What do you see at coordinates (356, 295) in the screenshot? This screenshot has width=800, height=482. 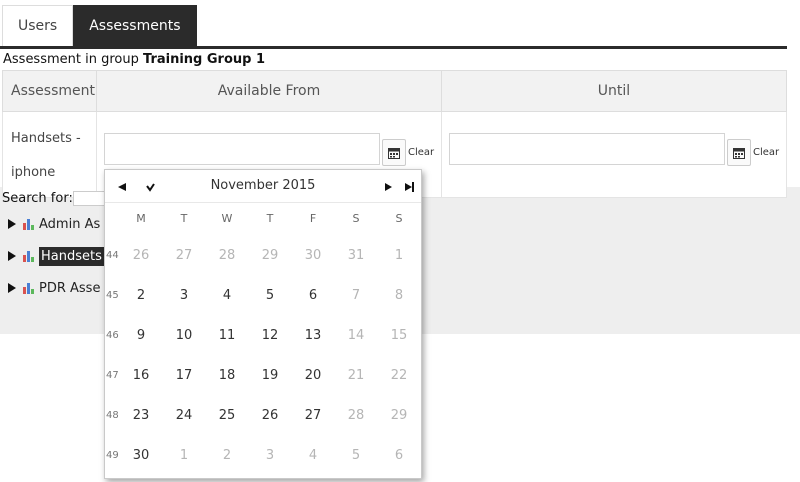 I see `calendar-day: 7` at bounding box center [356, 295].